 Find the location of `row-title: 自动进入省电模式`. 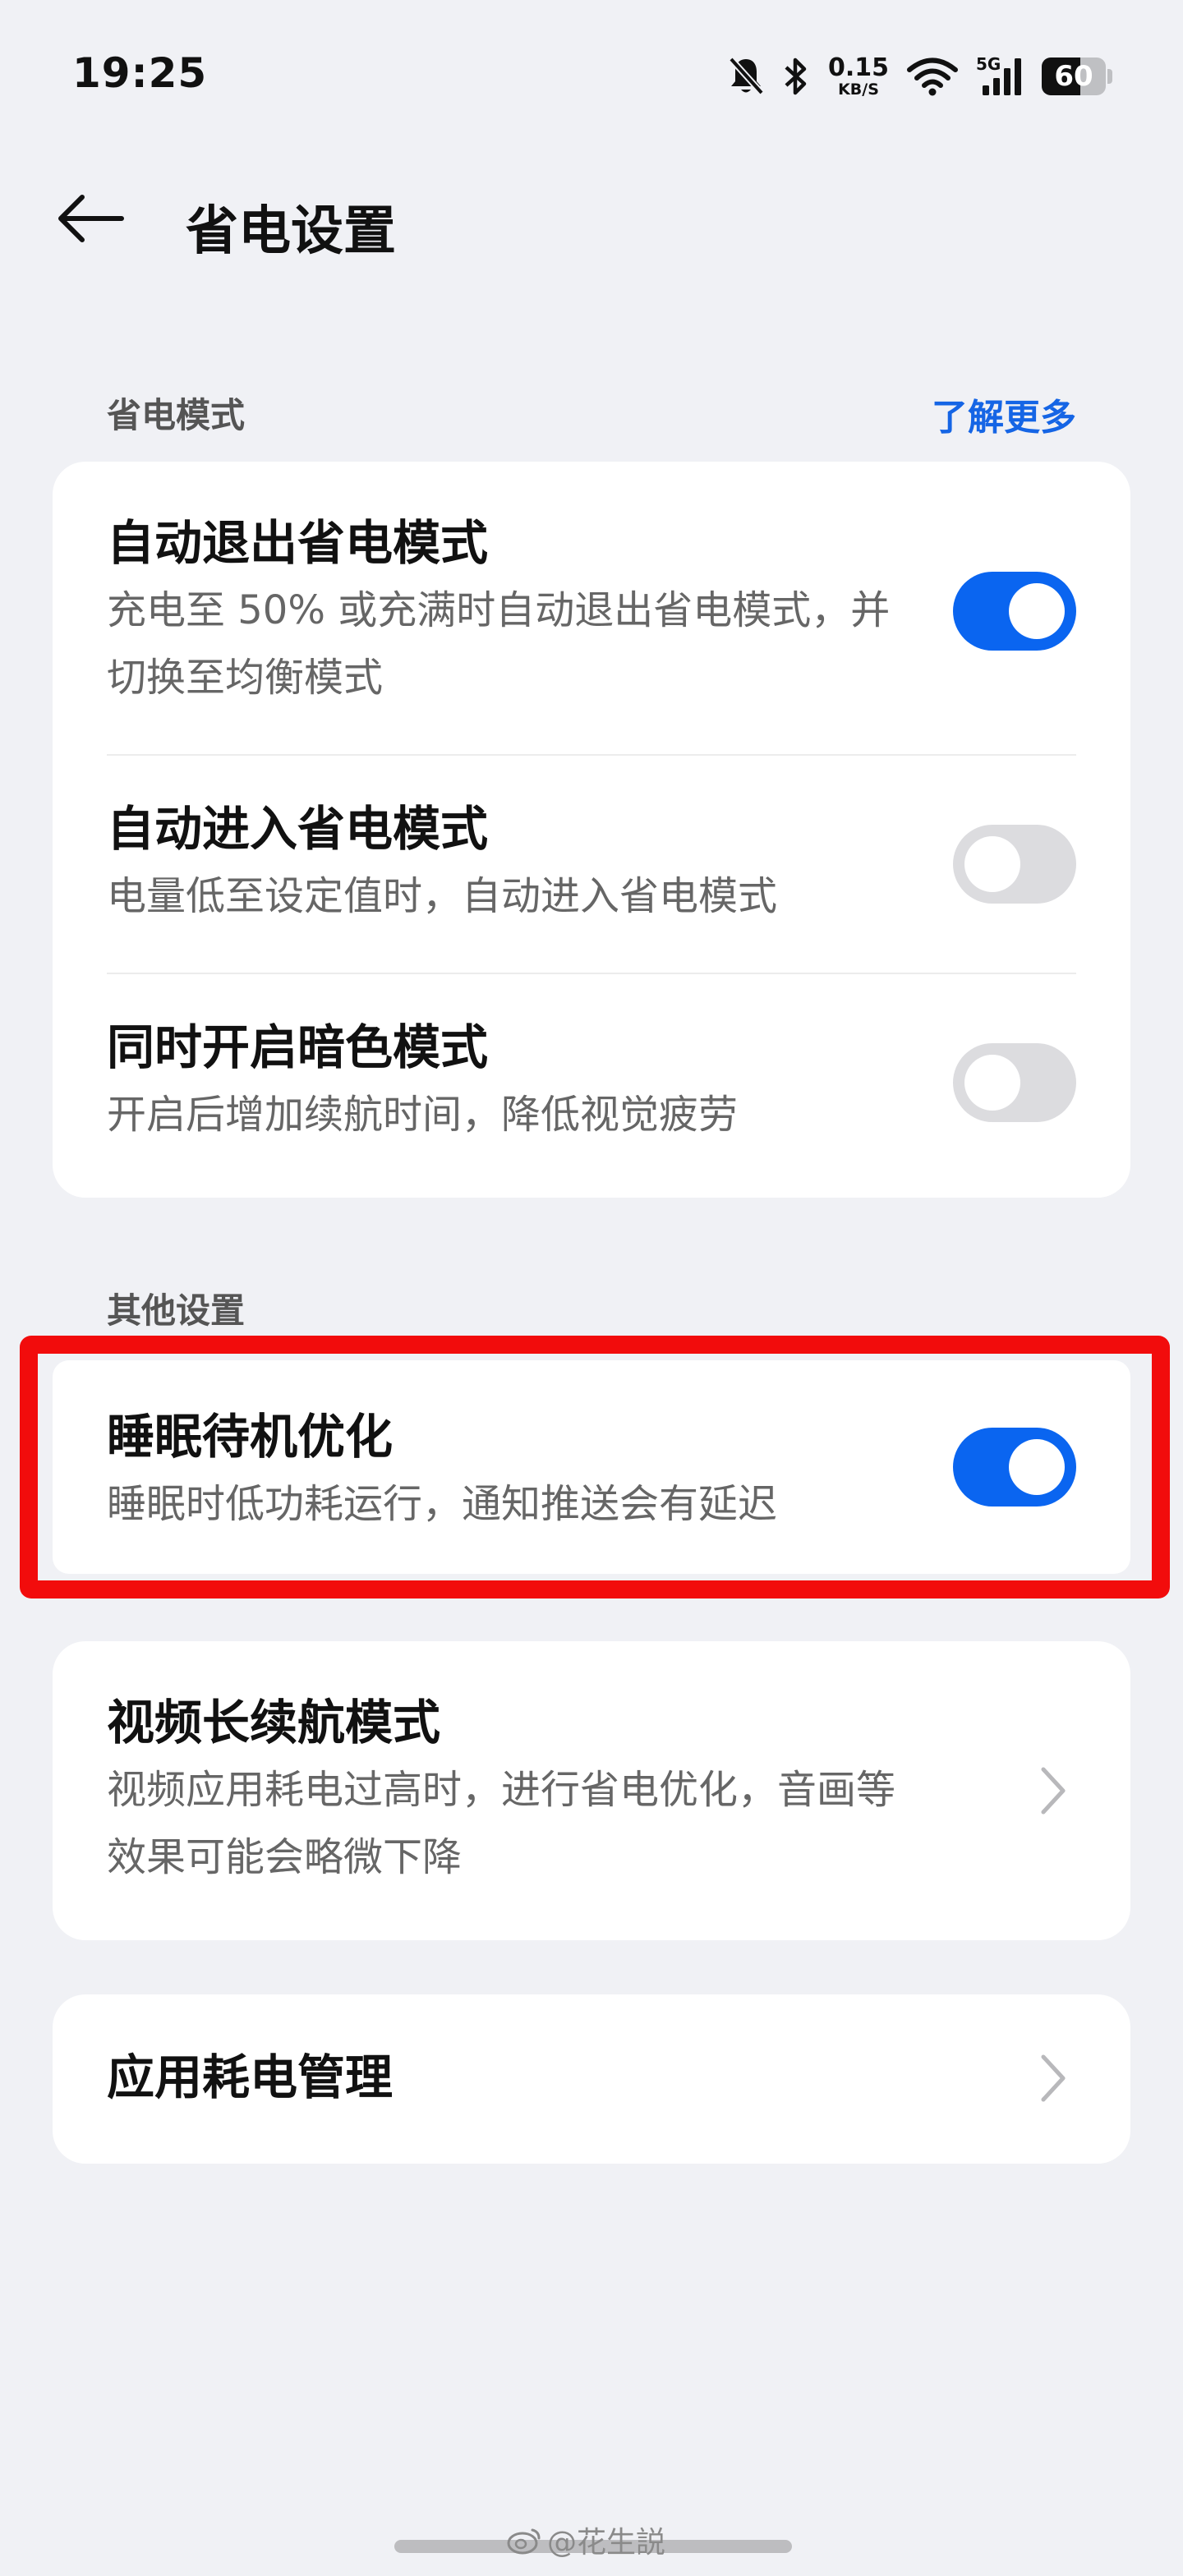

row-title: 自动进入省电模式 is located at coordinates (298, 829).